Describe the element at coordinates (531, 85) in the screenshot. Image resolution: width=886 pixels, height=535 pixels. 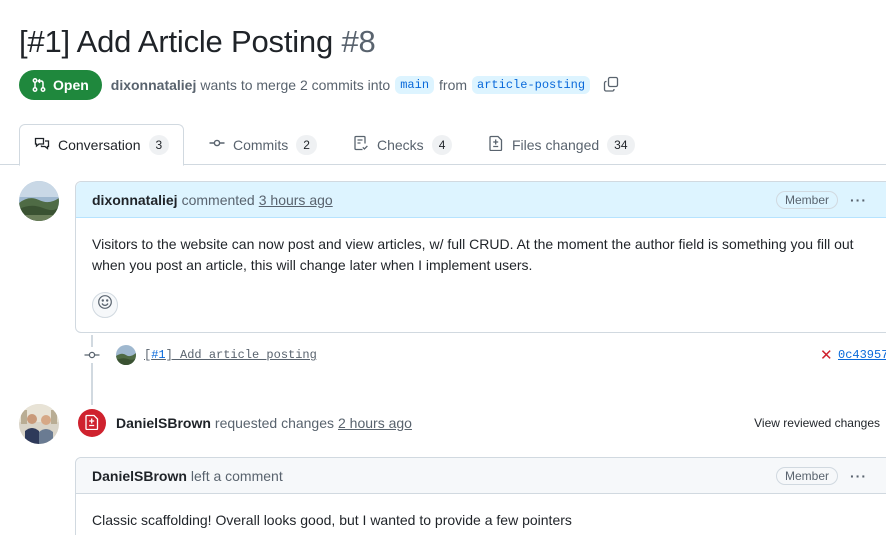
I see `head-branch: article-posting` at that location.